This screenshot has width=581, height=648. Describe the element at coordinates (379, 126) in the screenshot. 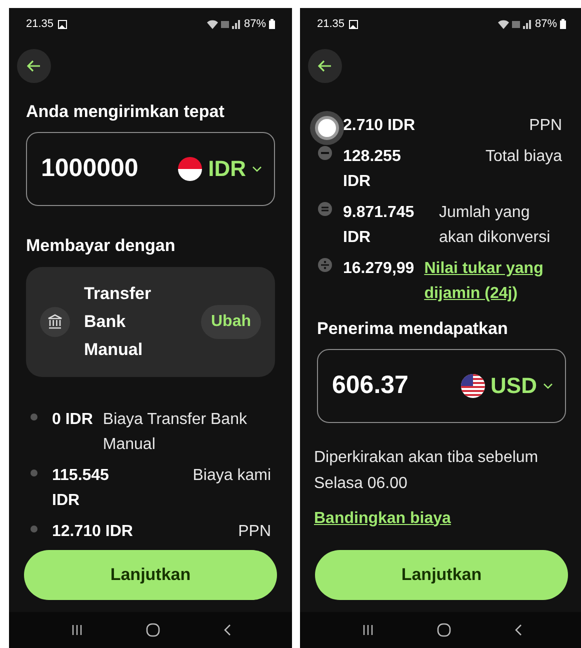

I see `fee-amount: 2.710 IDR` at that location.